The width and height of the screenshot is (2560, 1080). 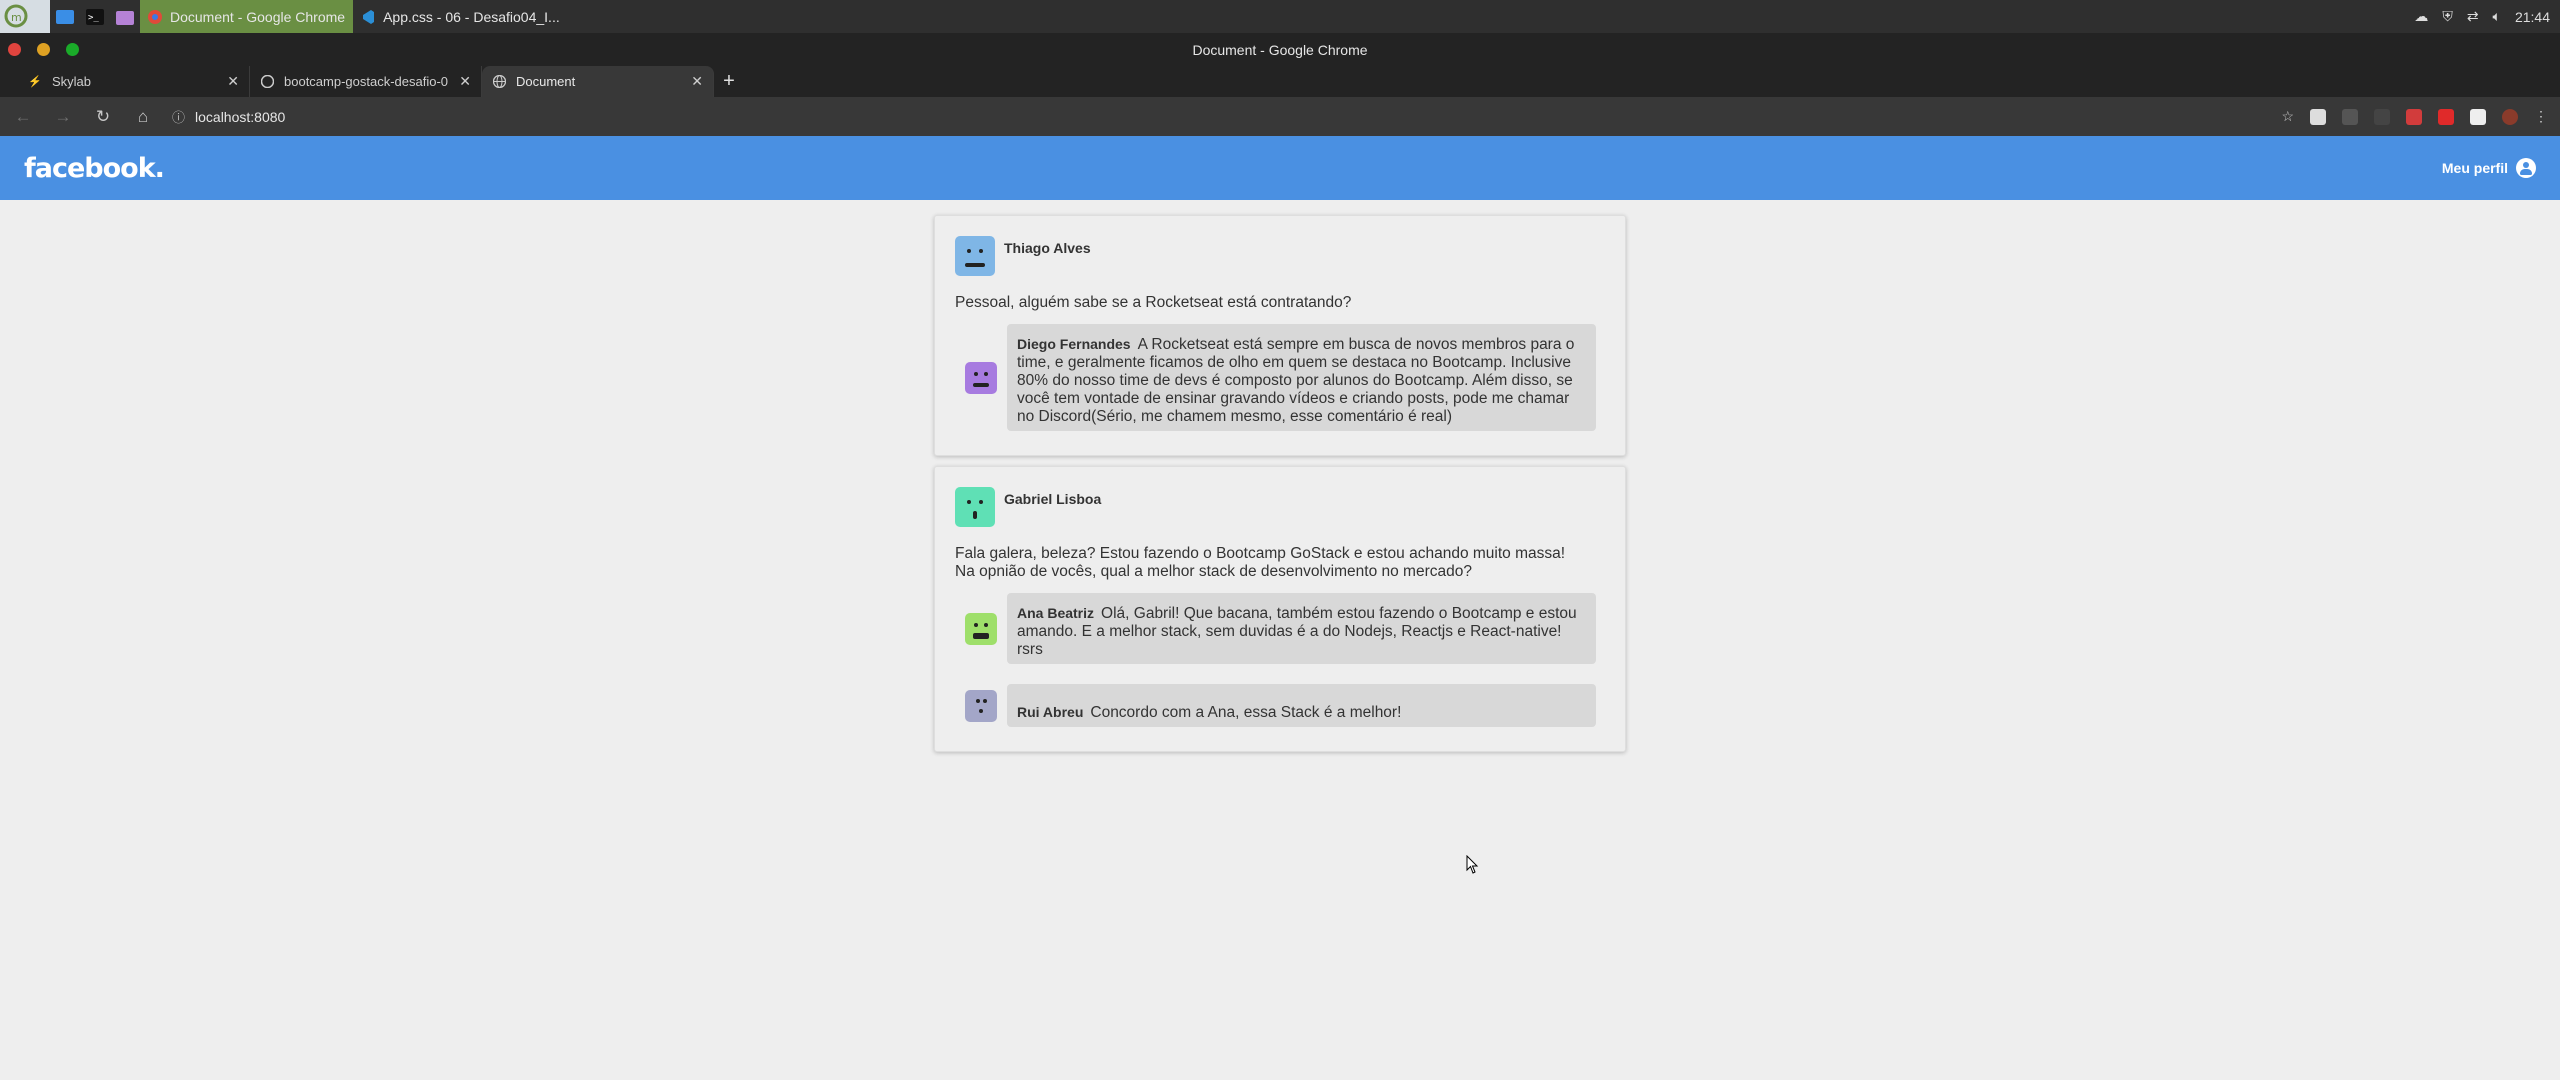 I want to click on mouse-cursor-icon, so click(x=1472, y=864).